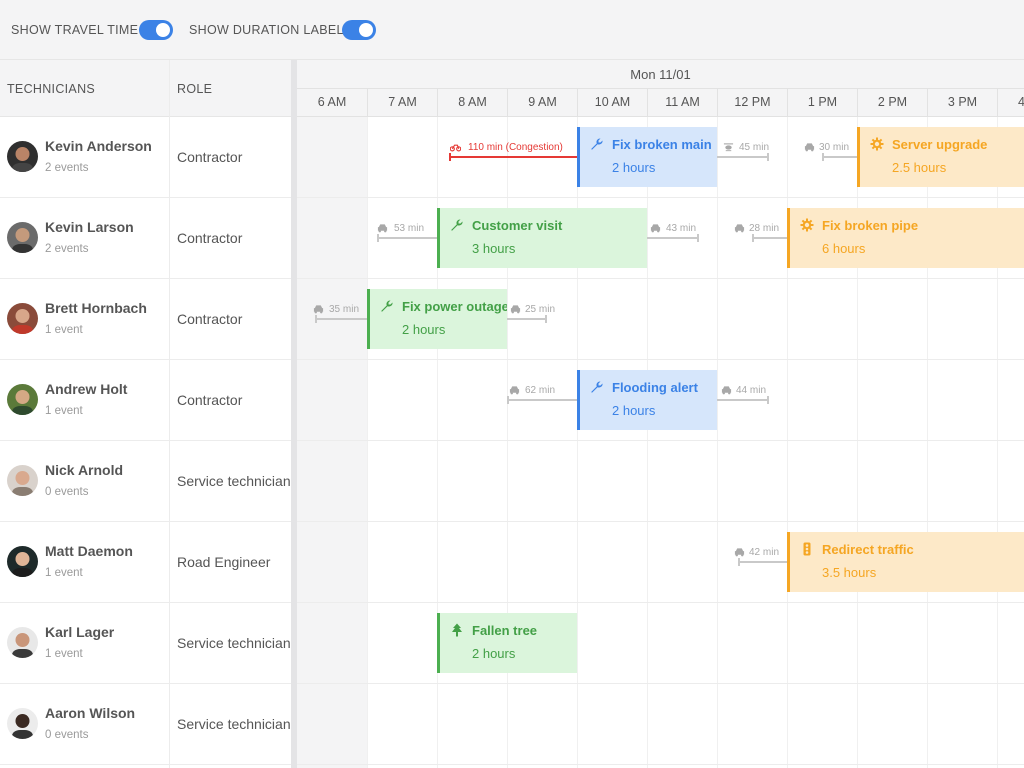  What do you see at coordinates (86, 389) in the screenshot?
I see `technician-name: Andrew Holt` at bounding box center [86, 389].